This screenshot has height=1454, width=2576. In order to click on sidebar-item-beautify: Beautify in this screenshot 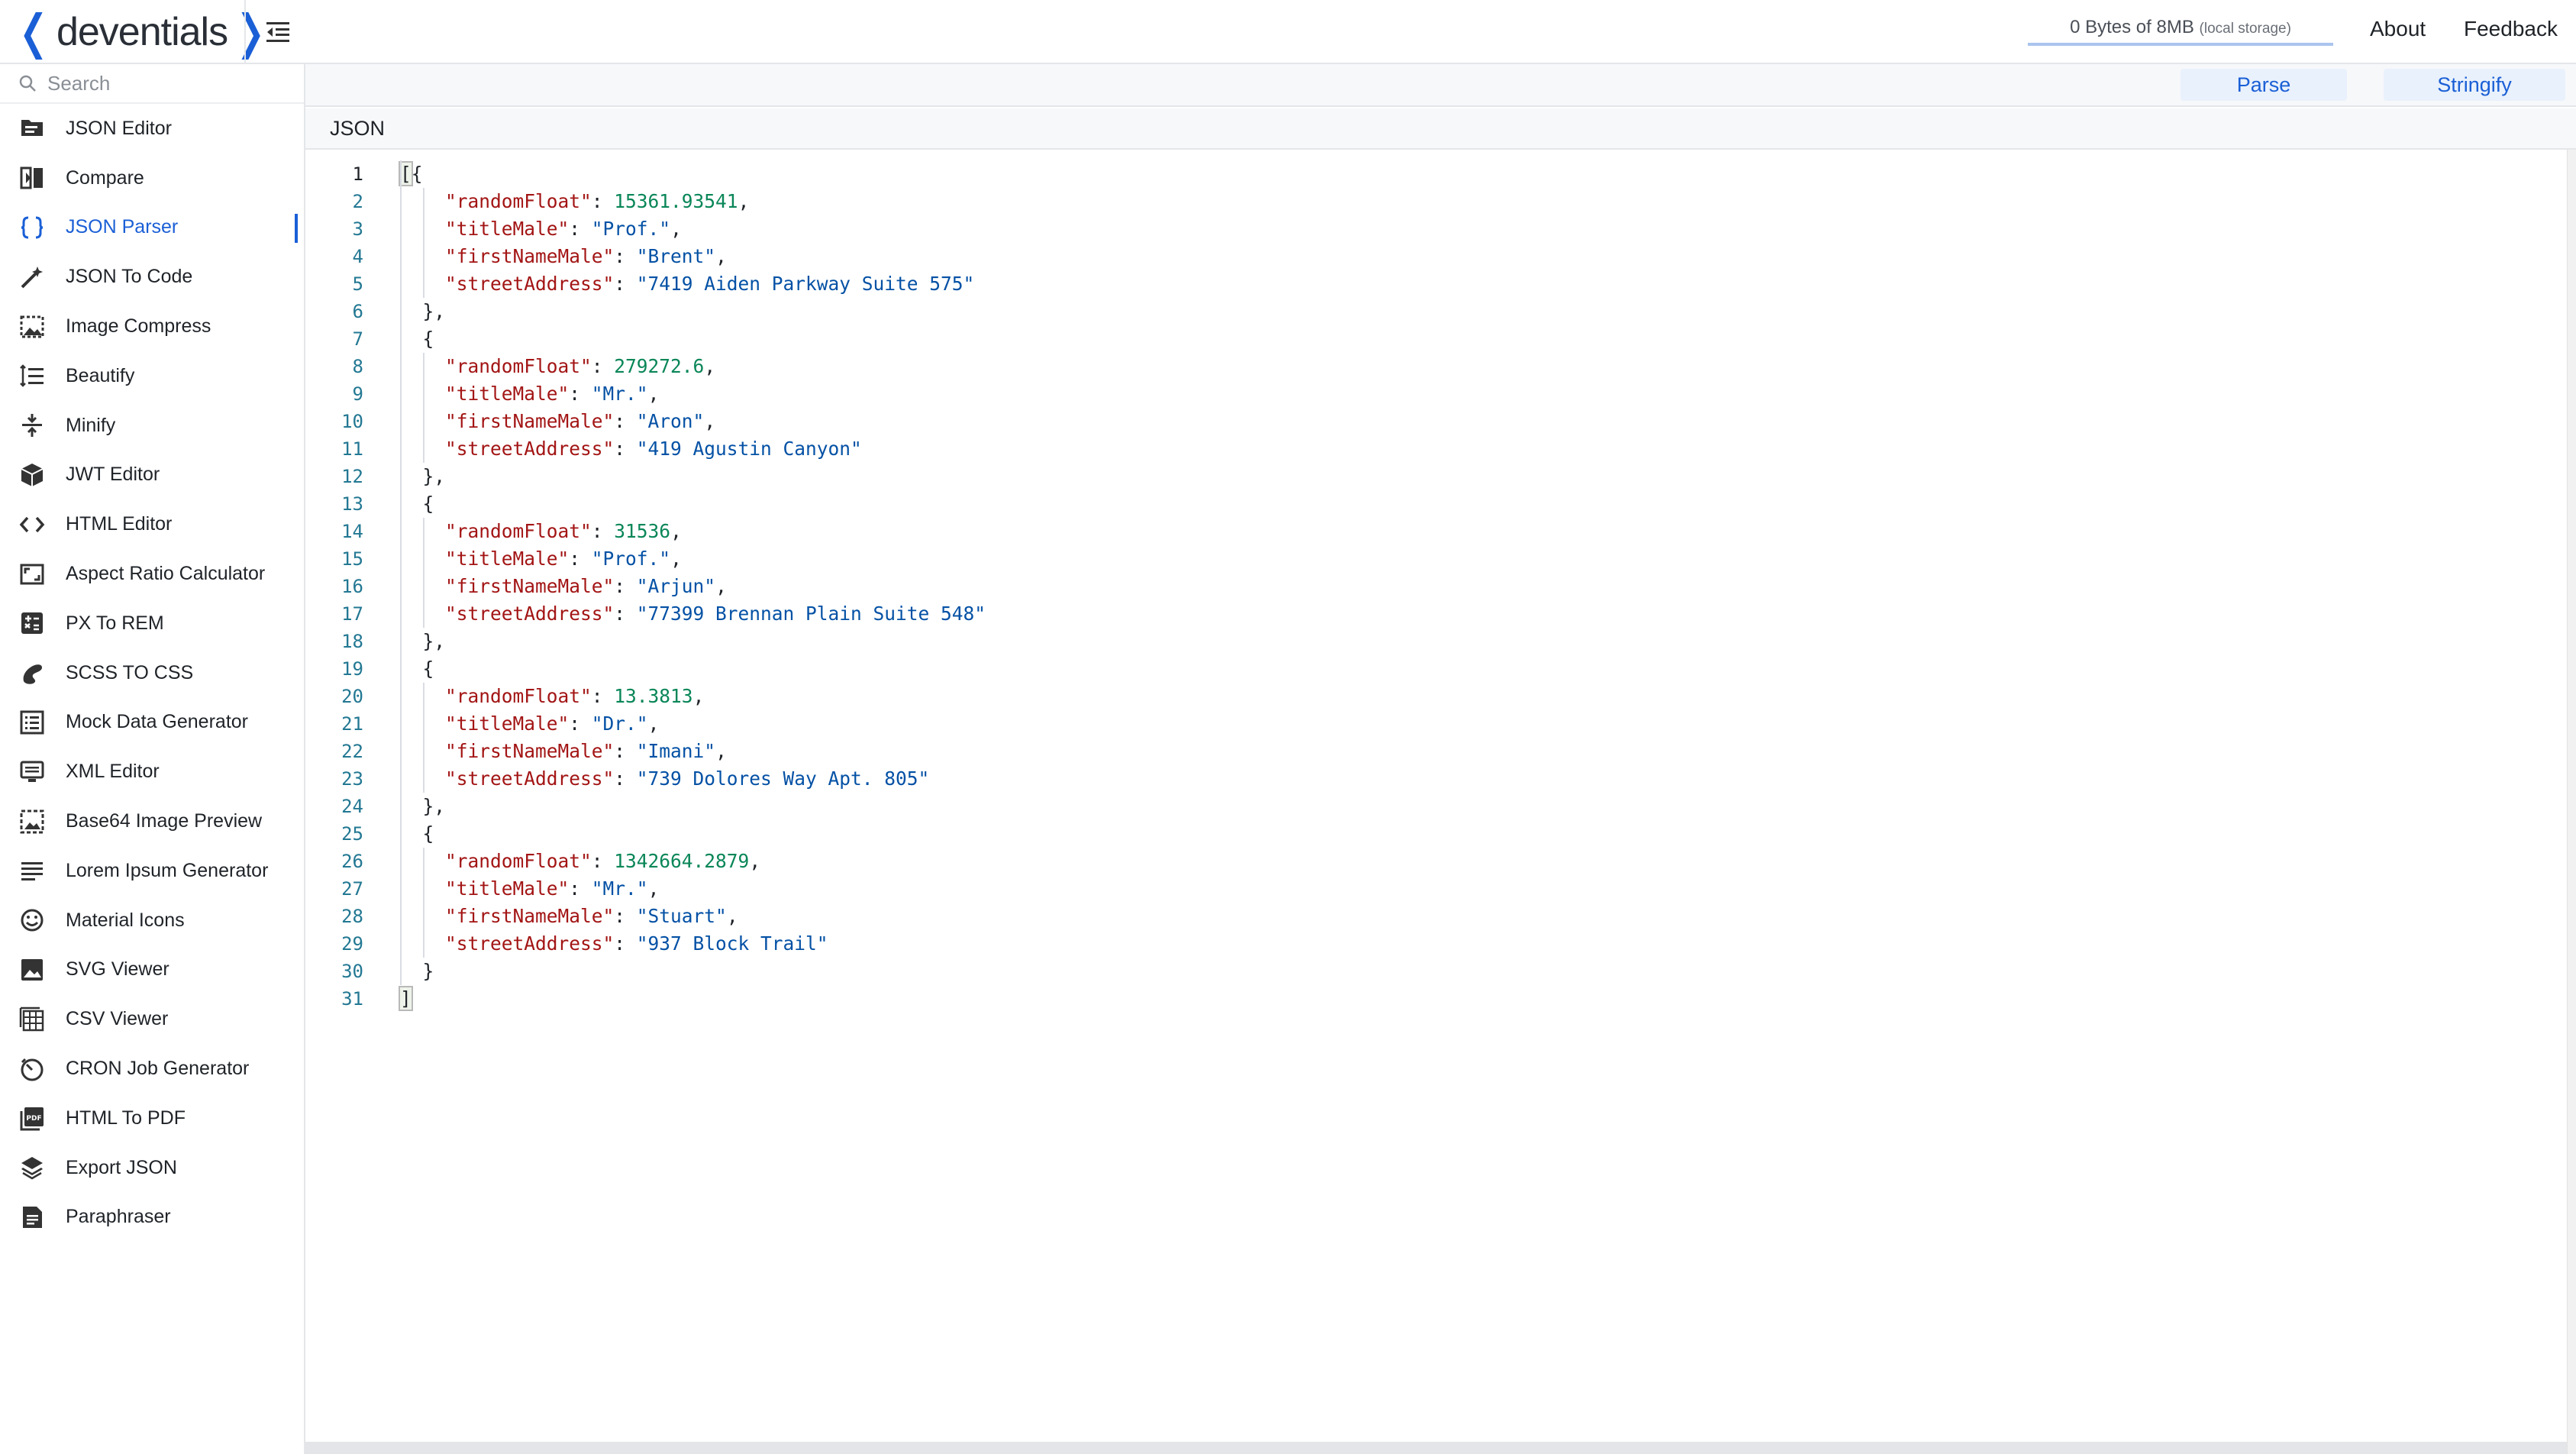, I will do `click(152, 376)`.